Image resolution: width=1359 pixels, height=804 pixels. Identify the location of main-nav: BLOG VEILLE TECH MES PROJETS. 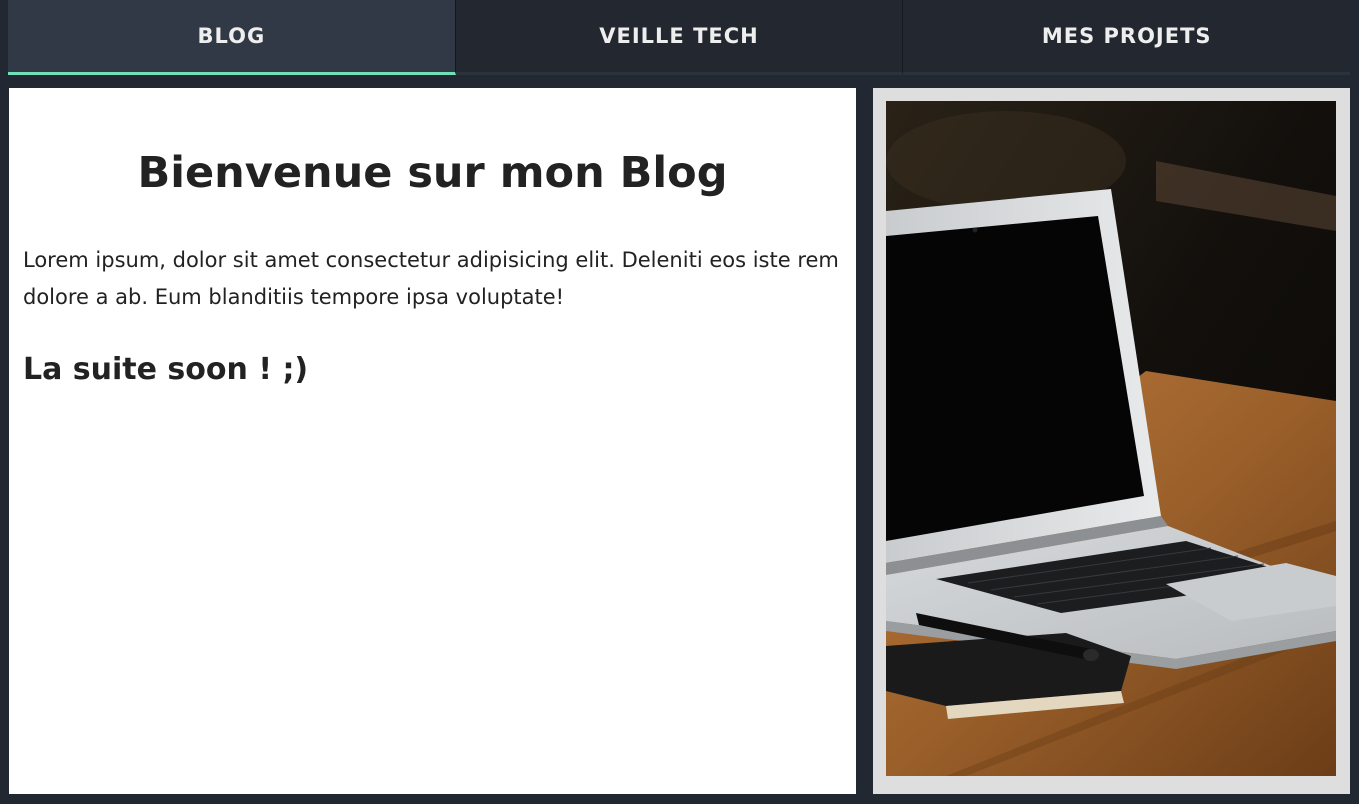
(679, 37).